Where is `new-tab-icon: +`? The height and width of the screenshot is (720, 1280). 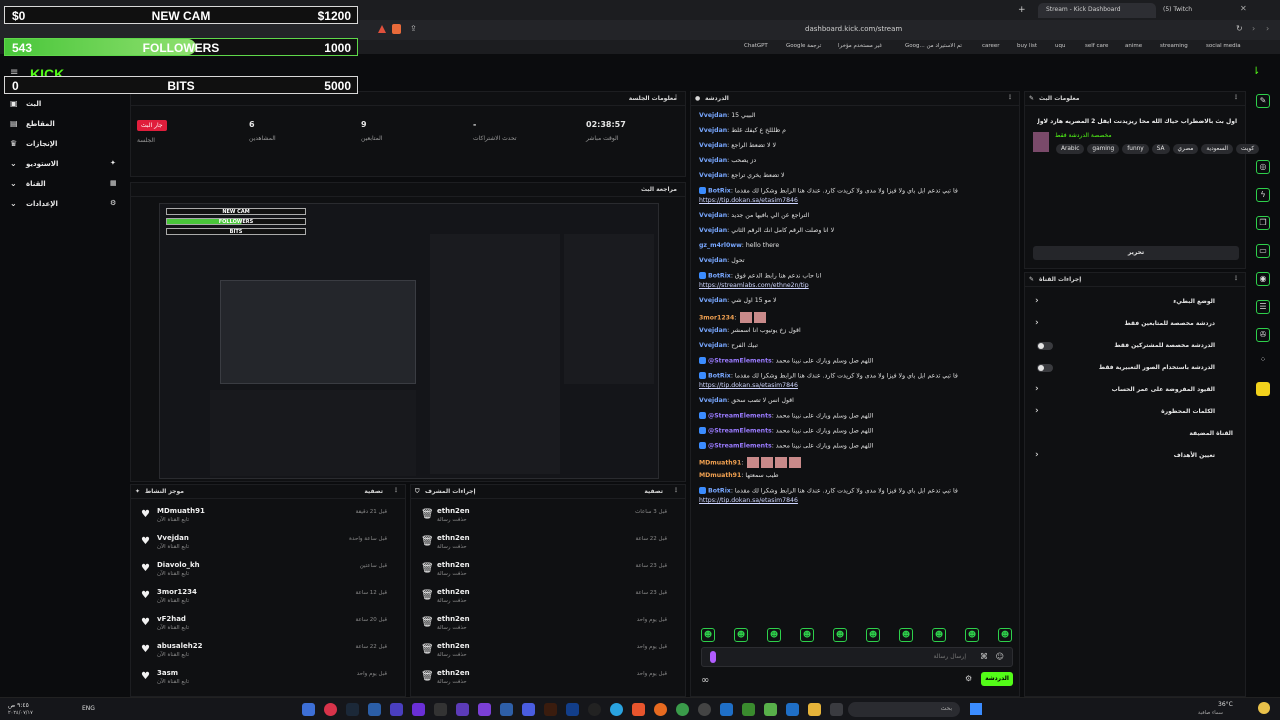
new-tab-icon: + is located at coordinates (1022, 10).